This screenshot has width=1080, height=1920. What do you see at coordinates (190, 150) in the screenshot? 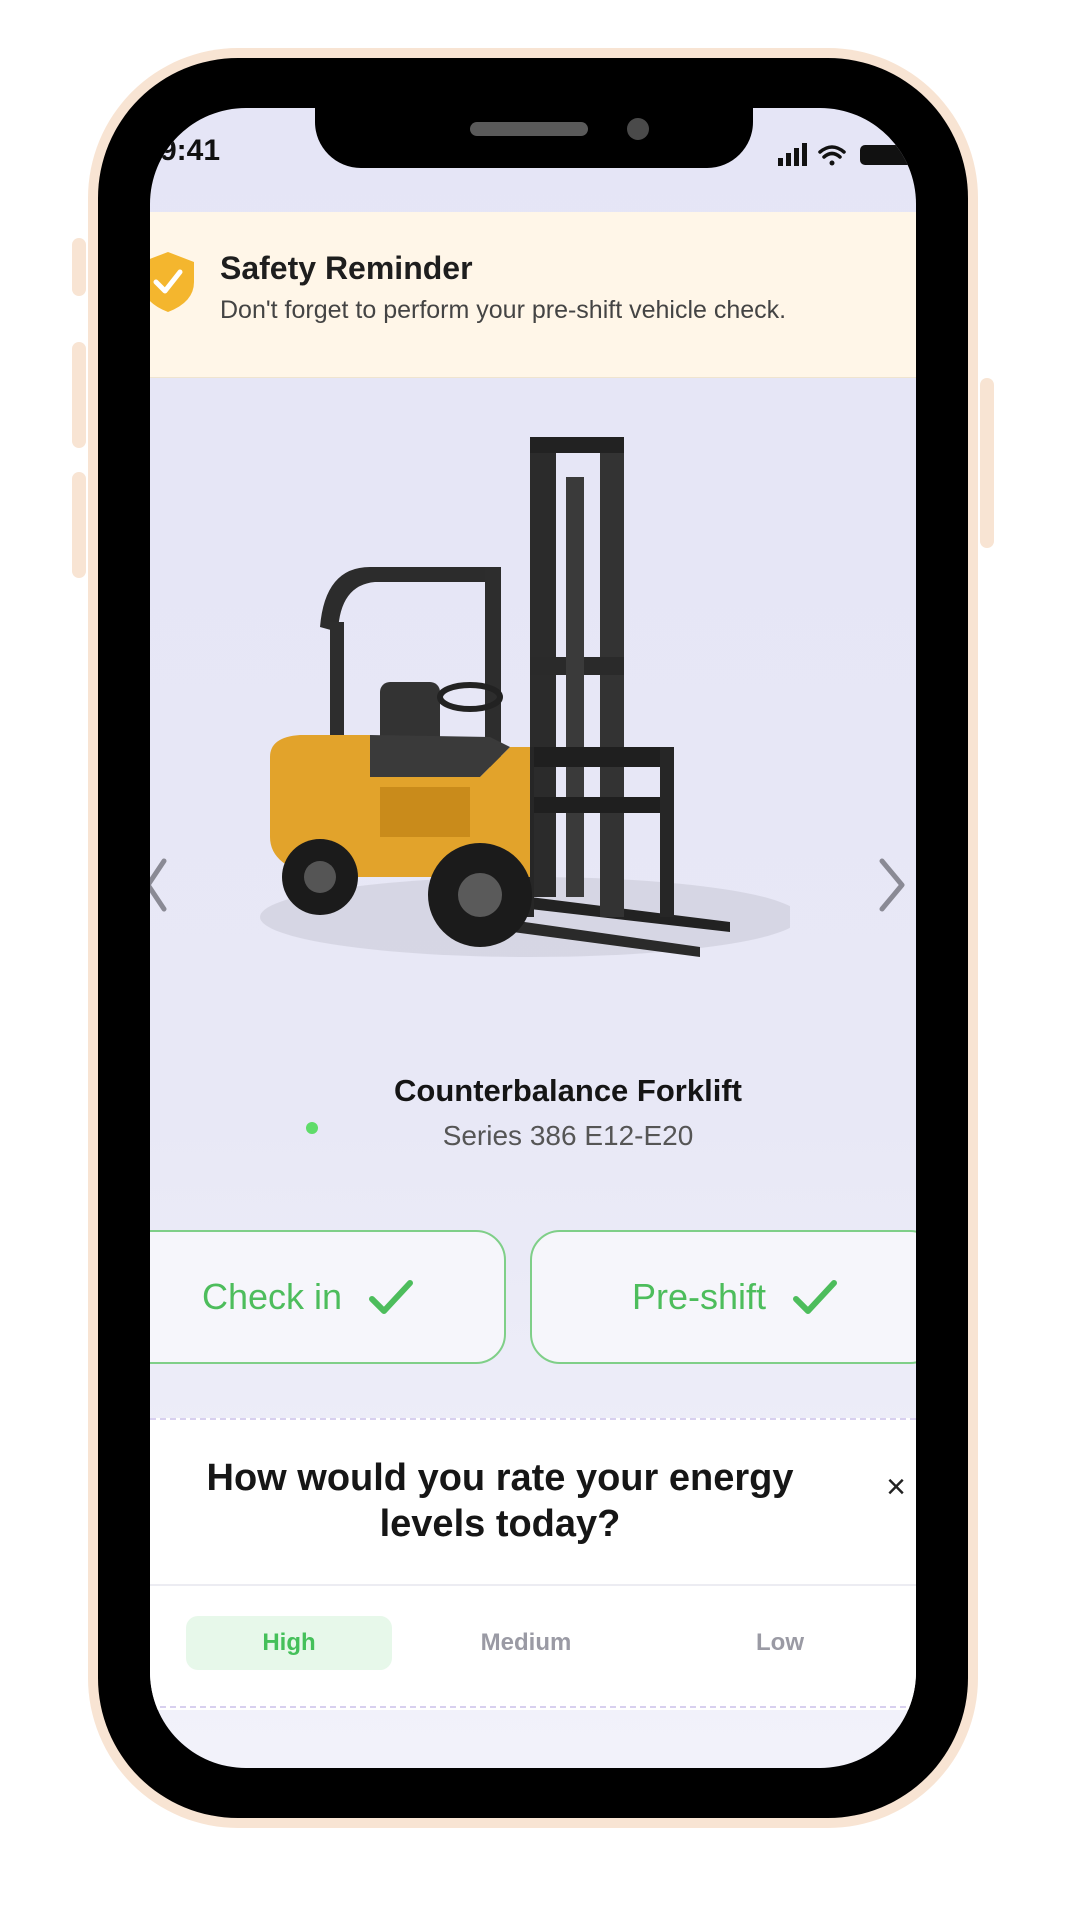
I see `status-time: 9:41` at bounding box center [190, 150].